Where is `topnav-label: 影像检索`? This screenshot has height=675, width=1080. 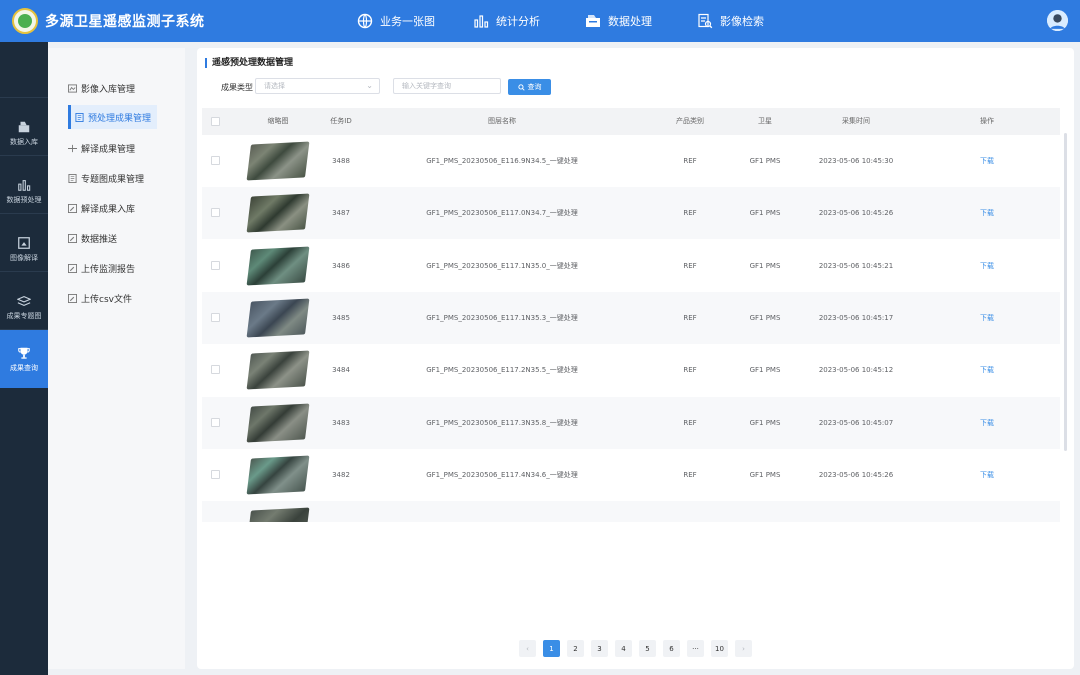
topnav-label: 影像检索 is located at coordinates (742, 21).